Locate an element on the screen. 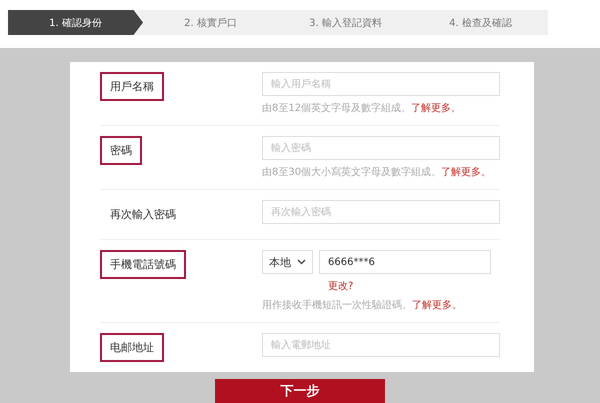 The image size is (600, 403). change-link: 更改? is located at coordinates (414, 286).